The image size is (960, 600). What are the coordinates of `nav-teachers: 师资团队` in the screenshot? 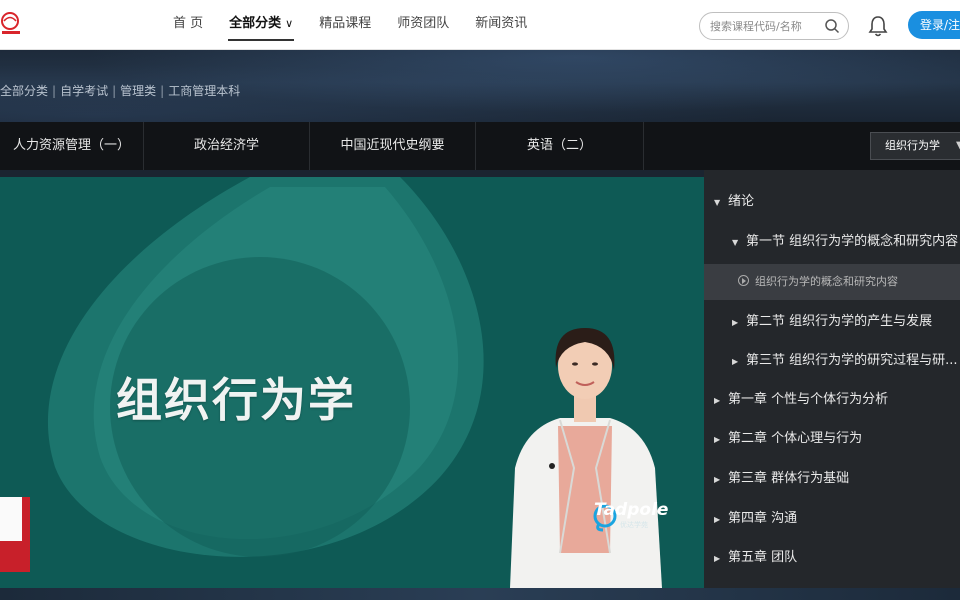 It's located at (423, 25).